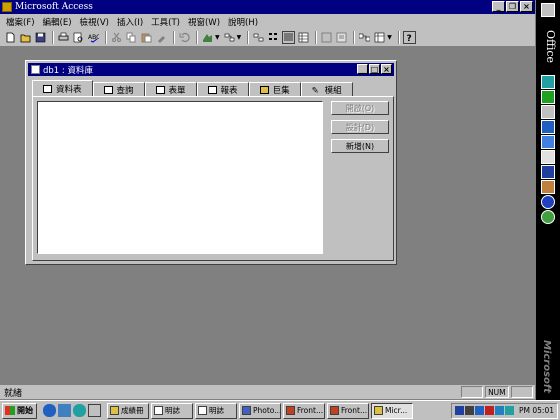 This screenshot has height=420, width=560. Describe the element at coordinates (25, 37) in the screenshot. I see `open-folder-icon` at that location.